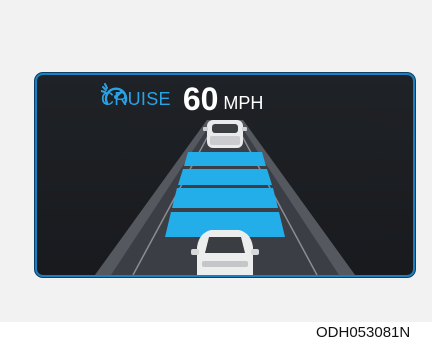 The height and width of the screenshot is (342, 432). I want to click on speed-unit: MPH, so click(243, 102).